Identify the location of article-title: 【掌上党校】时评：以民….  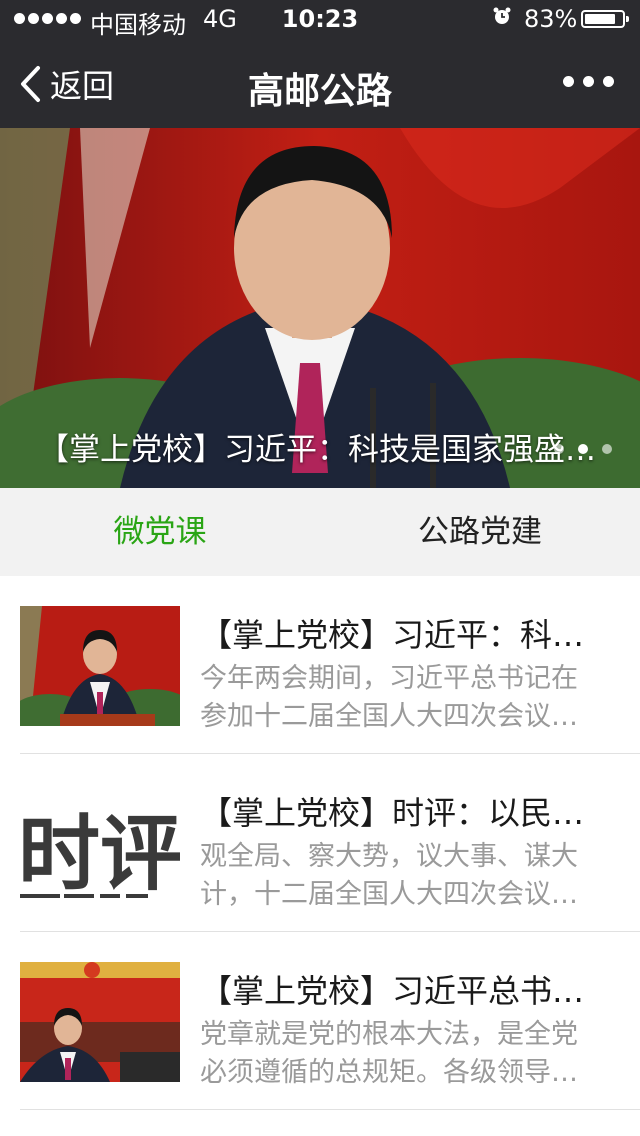
(392, 813).